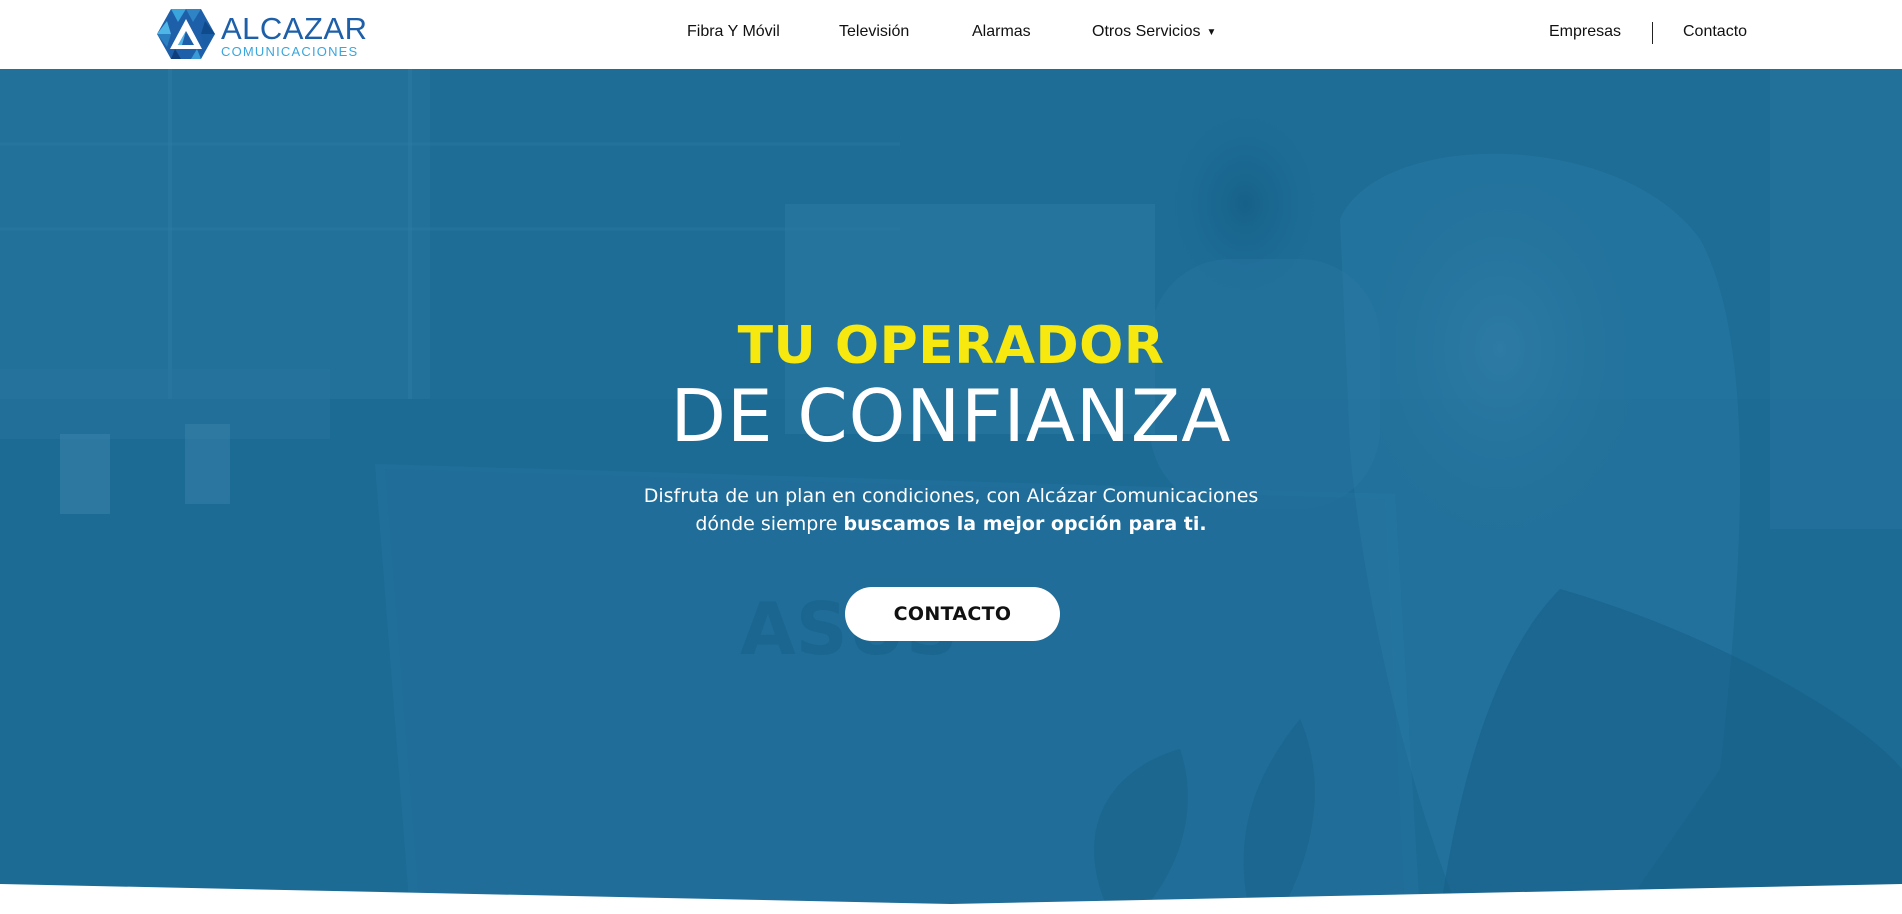  Describe the element at coordinates (874, 32) in the screenshot. I see `nav-television: Televisión` at that location.